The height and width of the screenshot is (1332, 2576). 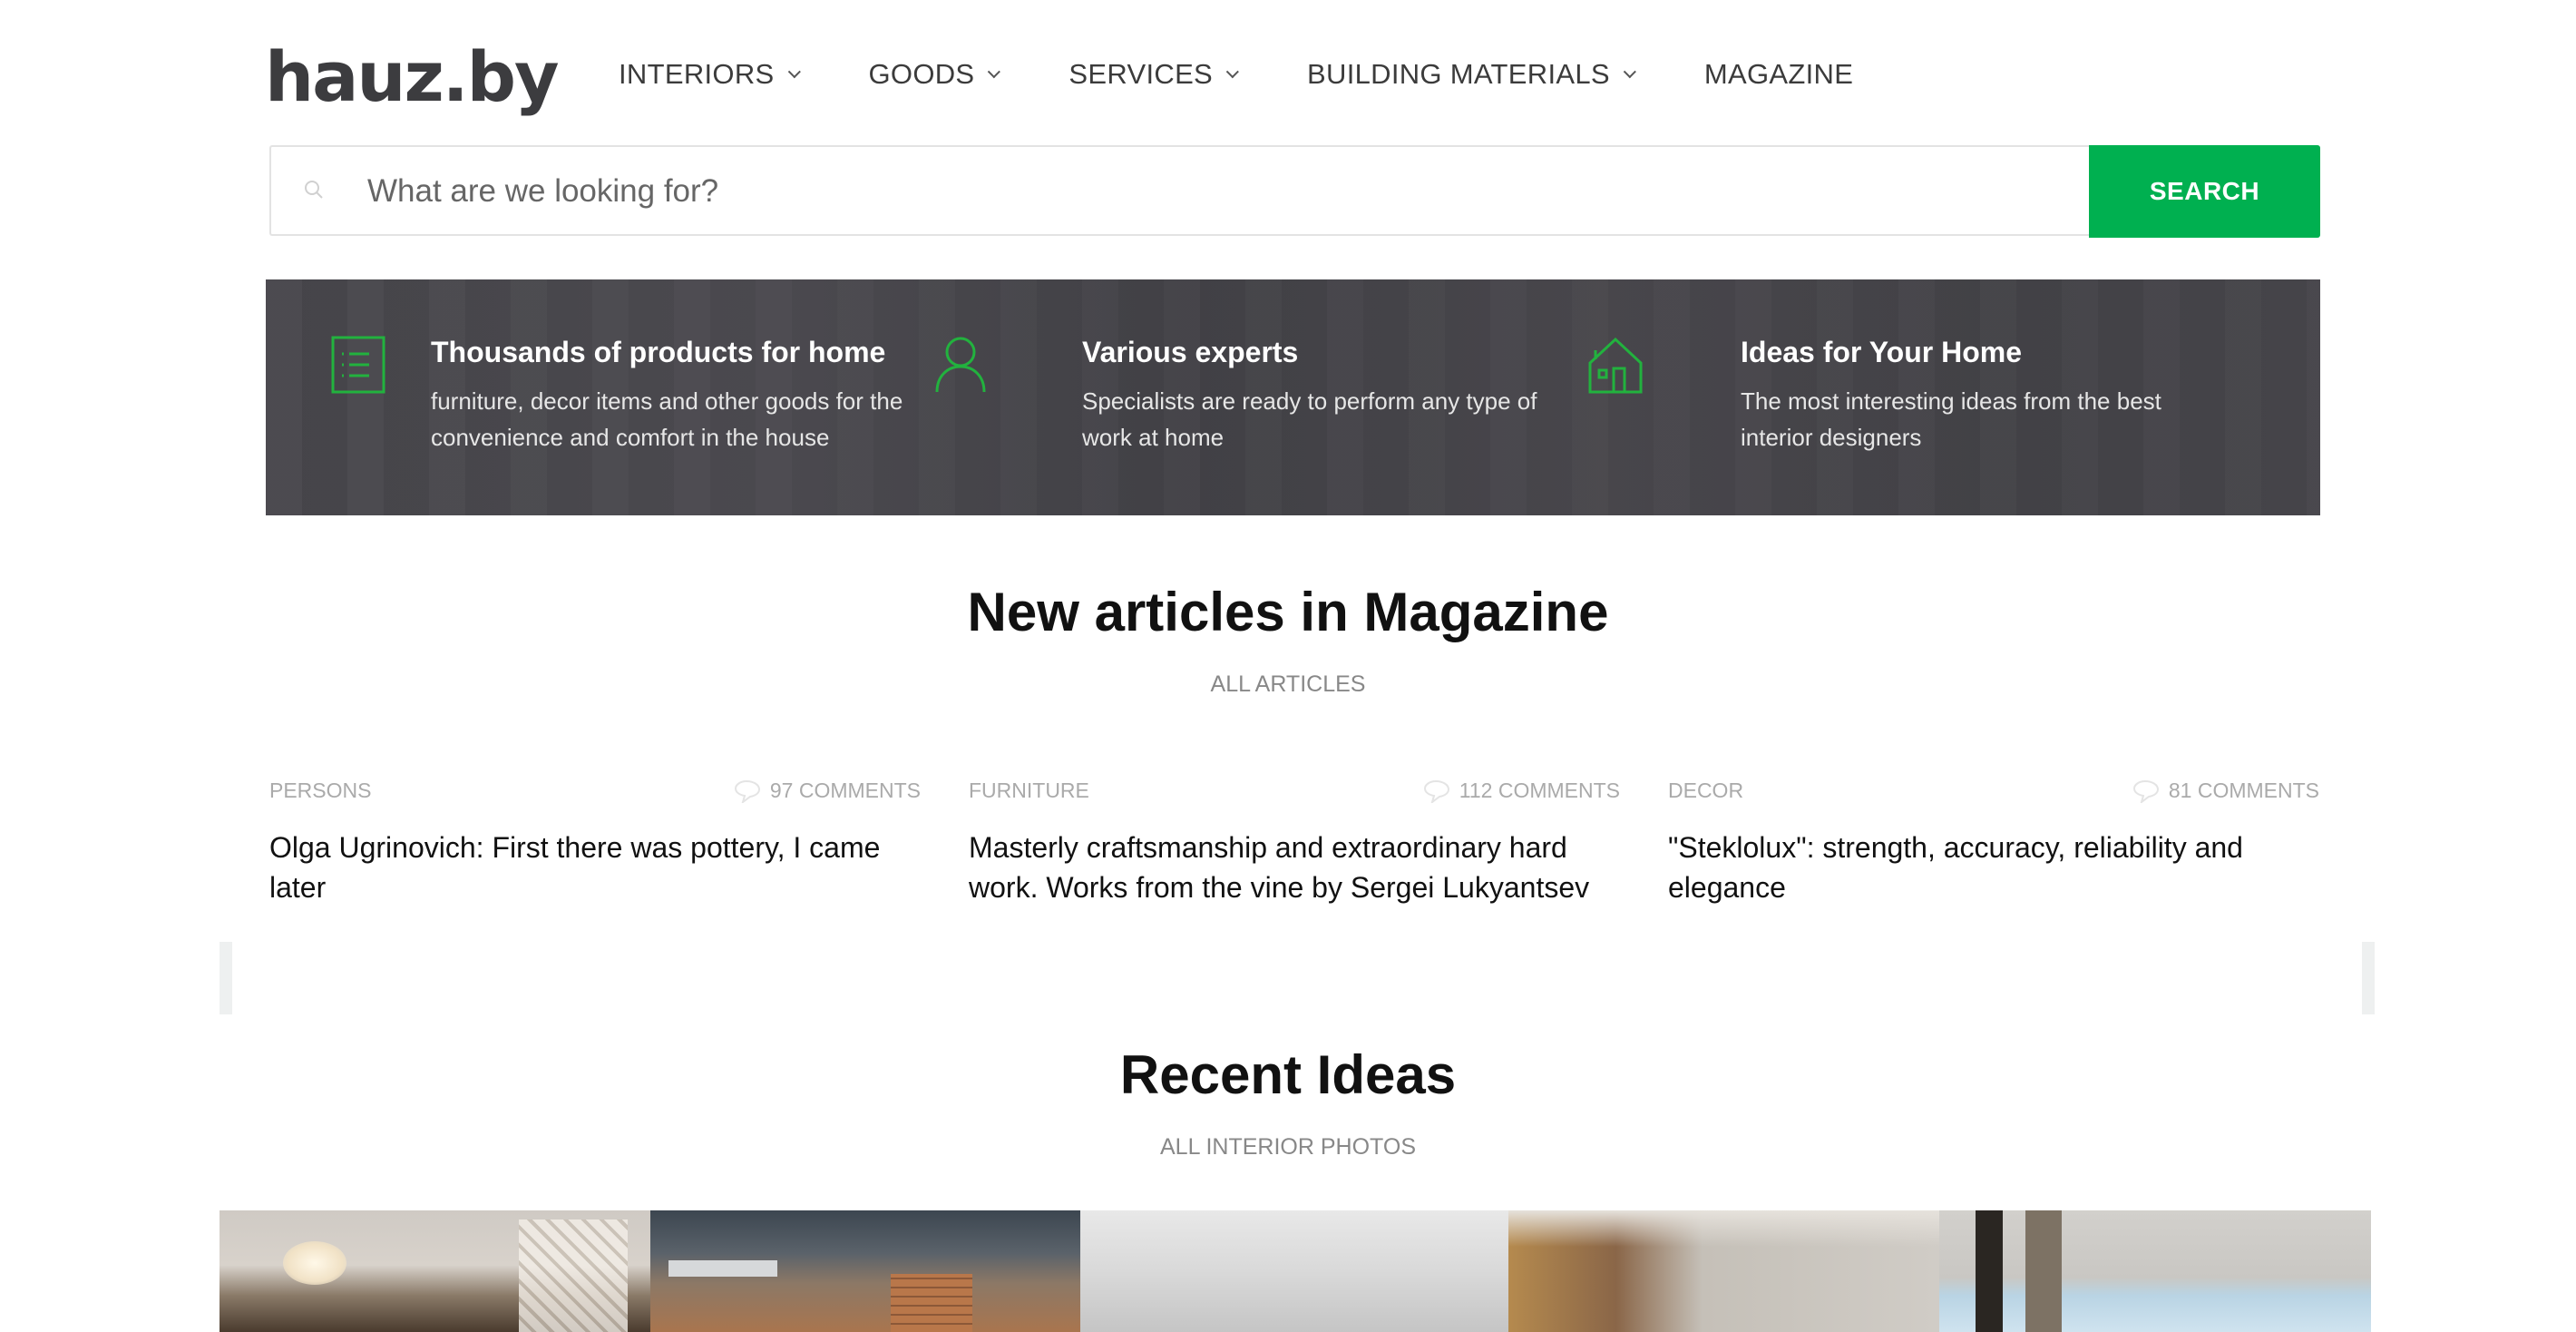 I want to click on nav-item-interiors: INTERIORS, so click(x=710, y=74).